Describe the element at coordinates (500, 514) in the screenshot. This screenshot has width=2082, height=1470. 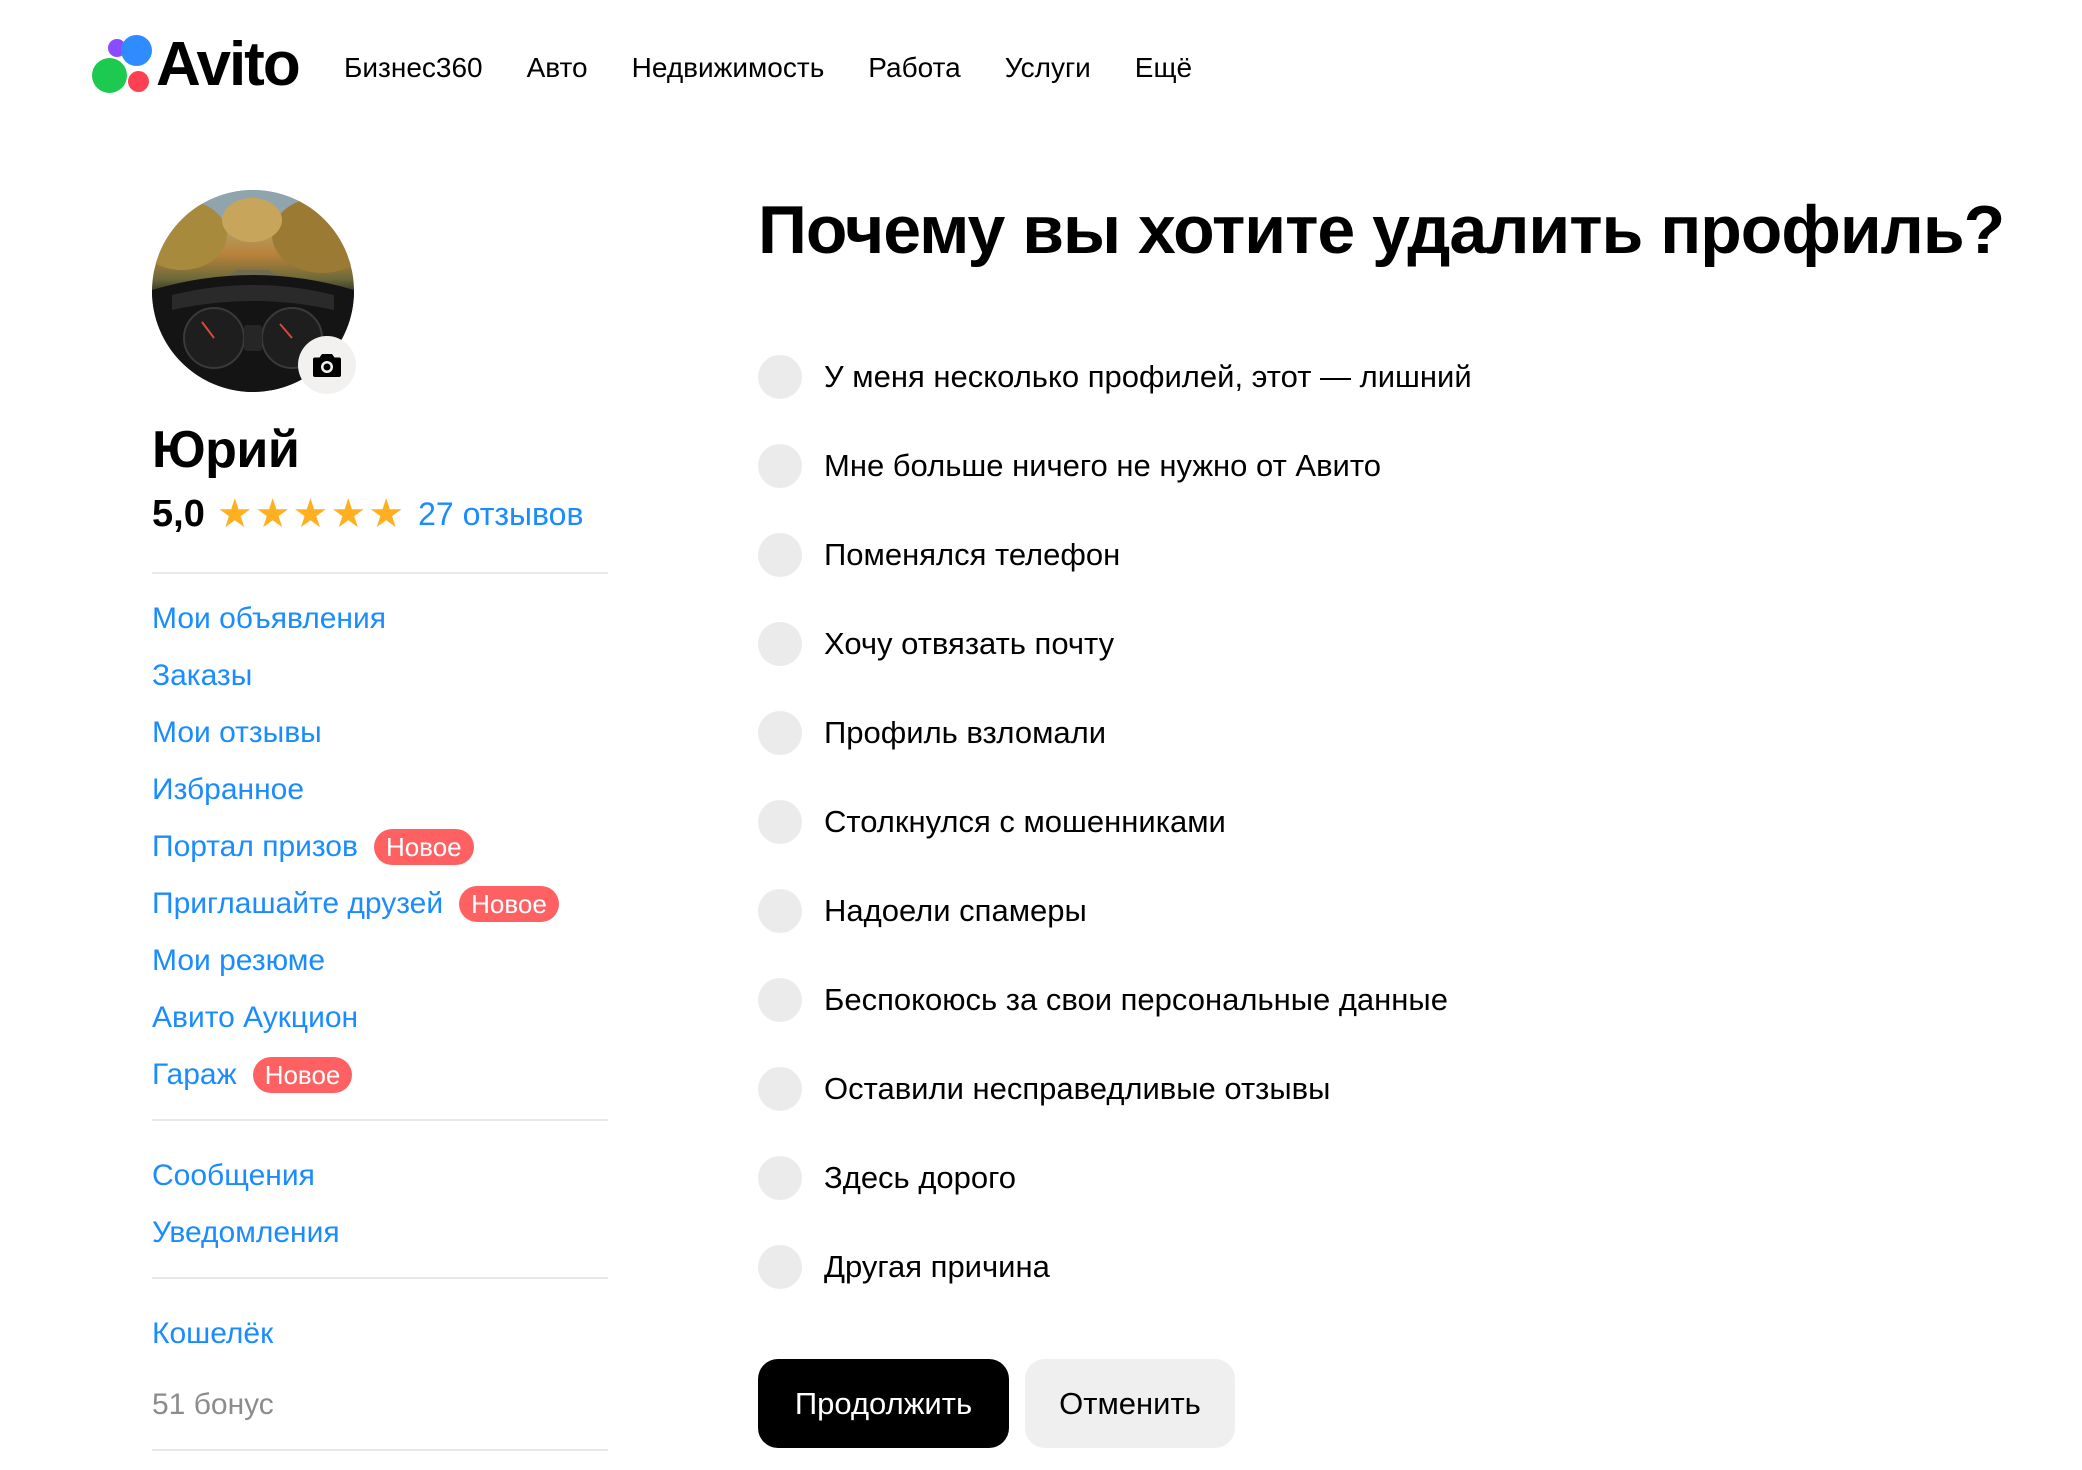
I see `reviews-link: 27 отзывов` at that location.